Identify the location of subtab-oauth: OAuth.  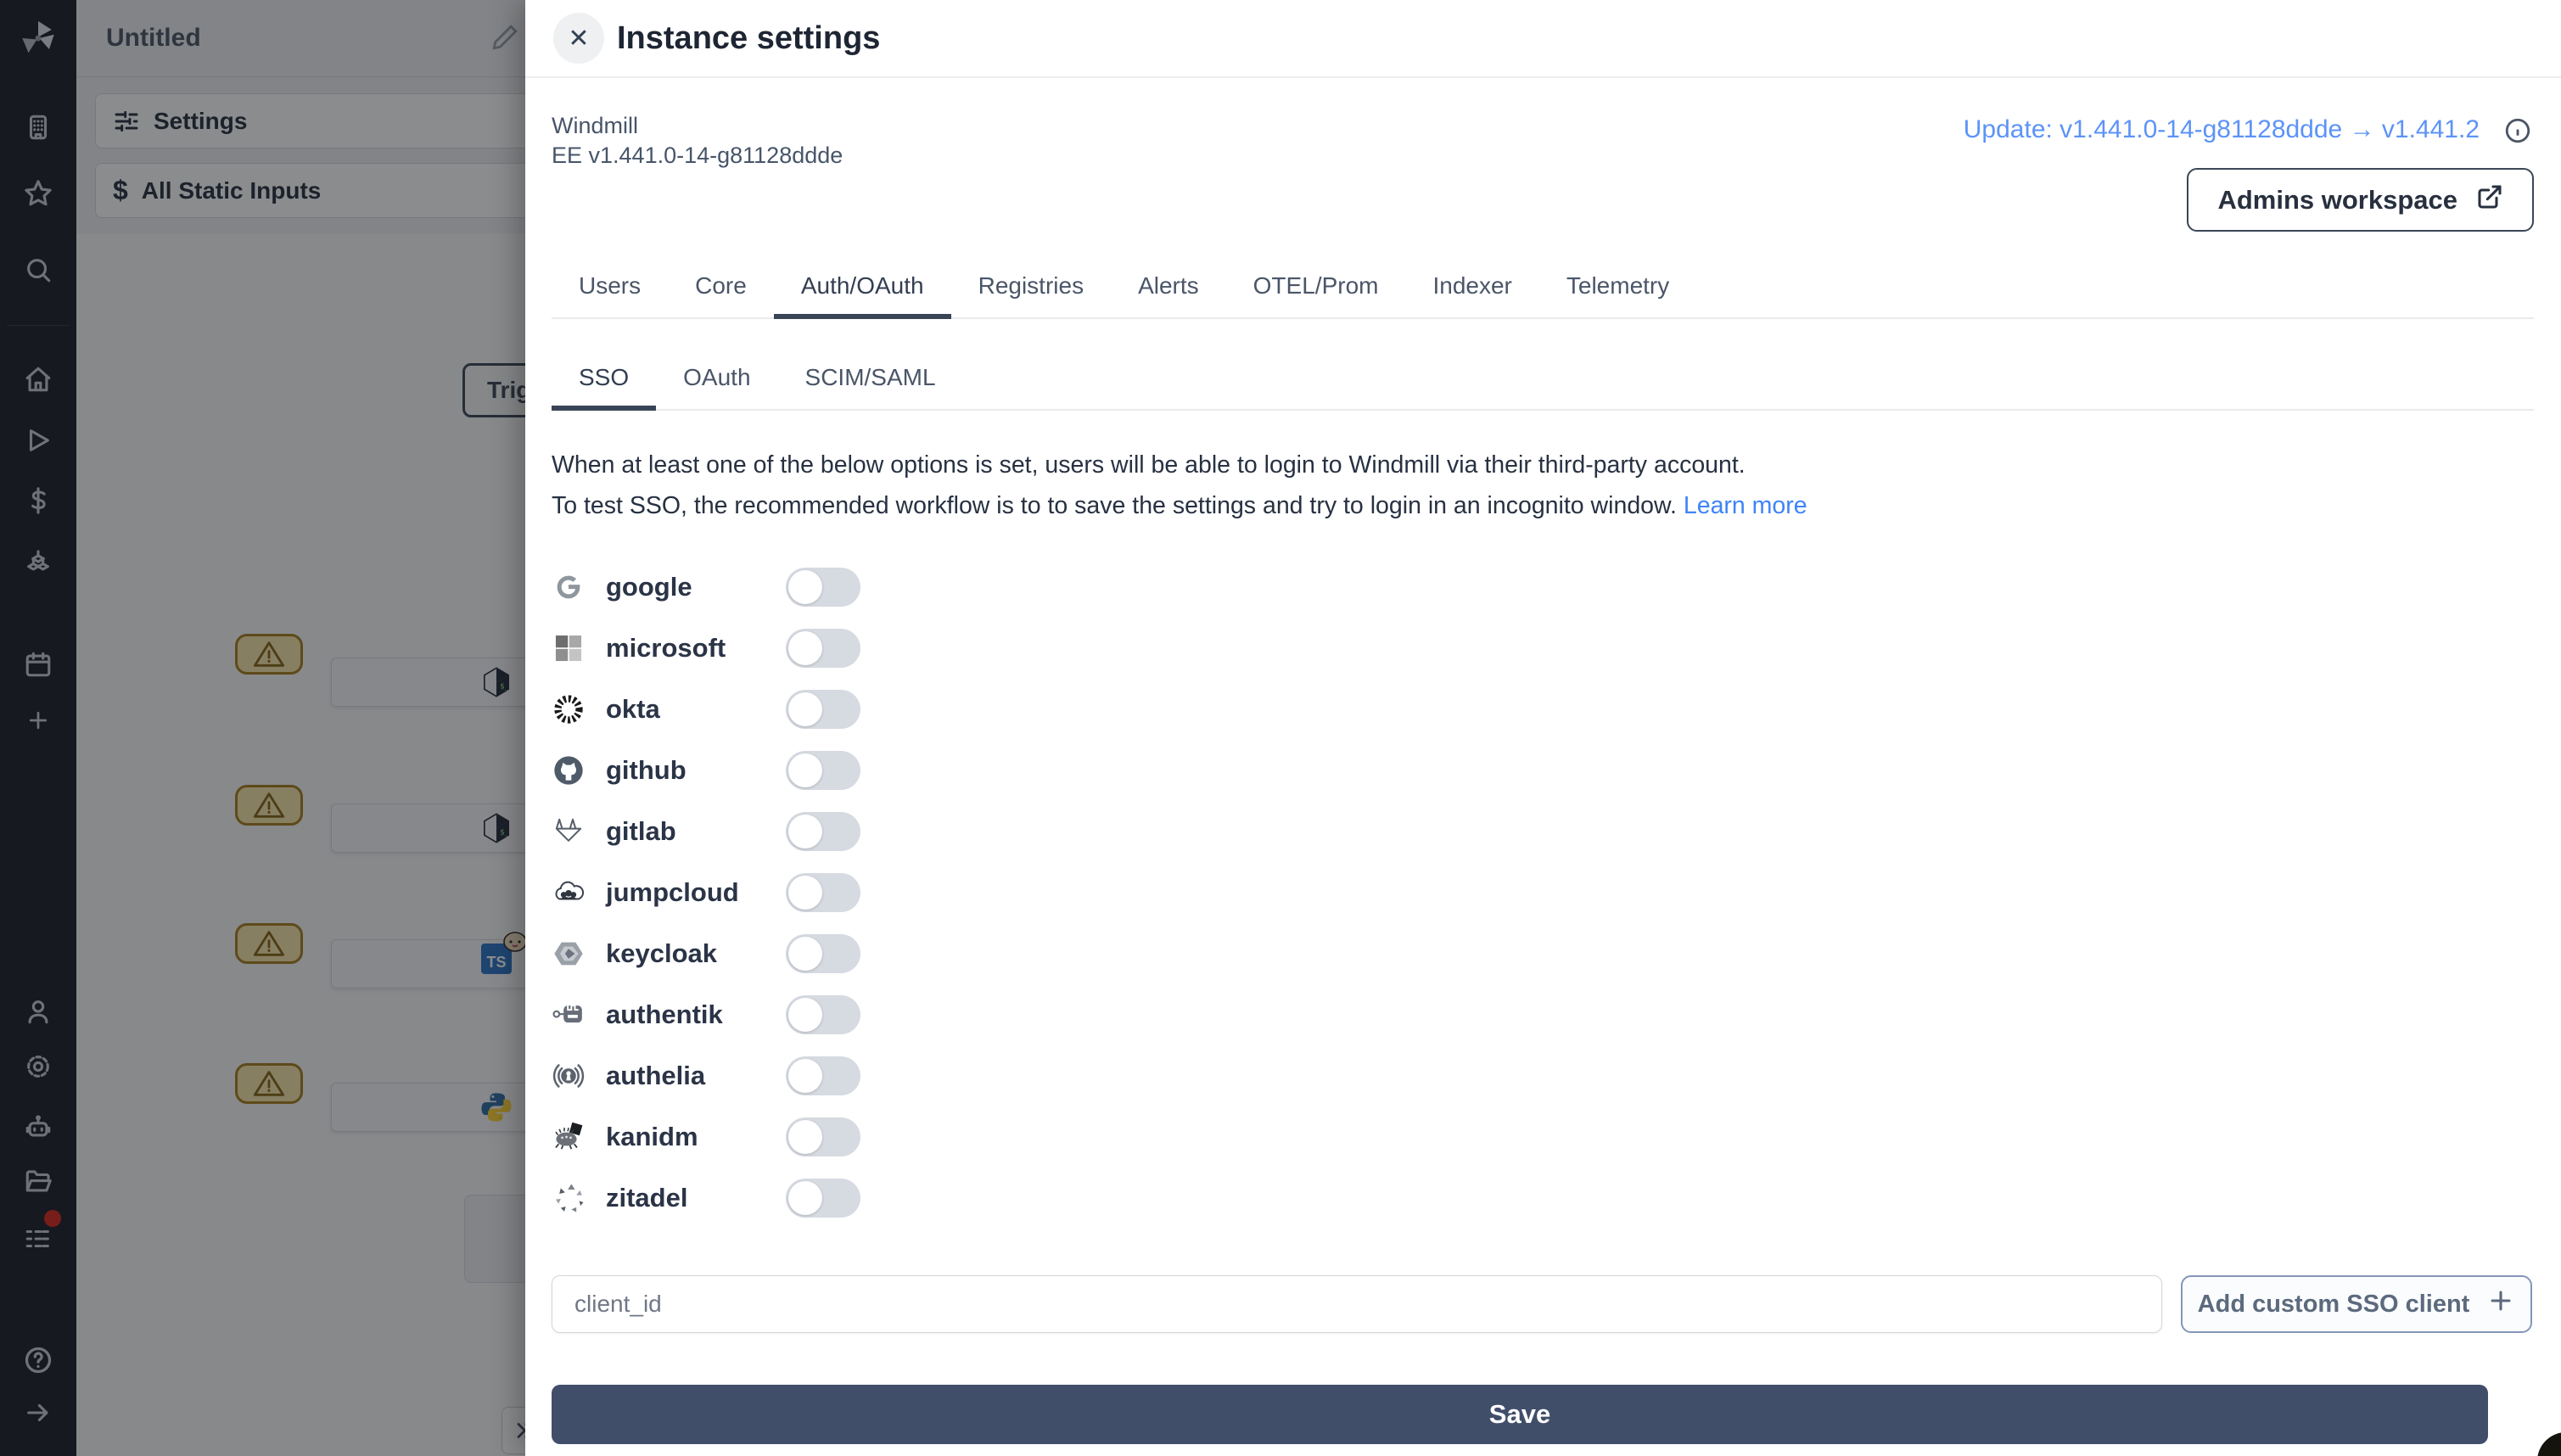
(716, 377).